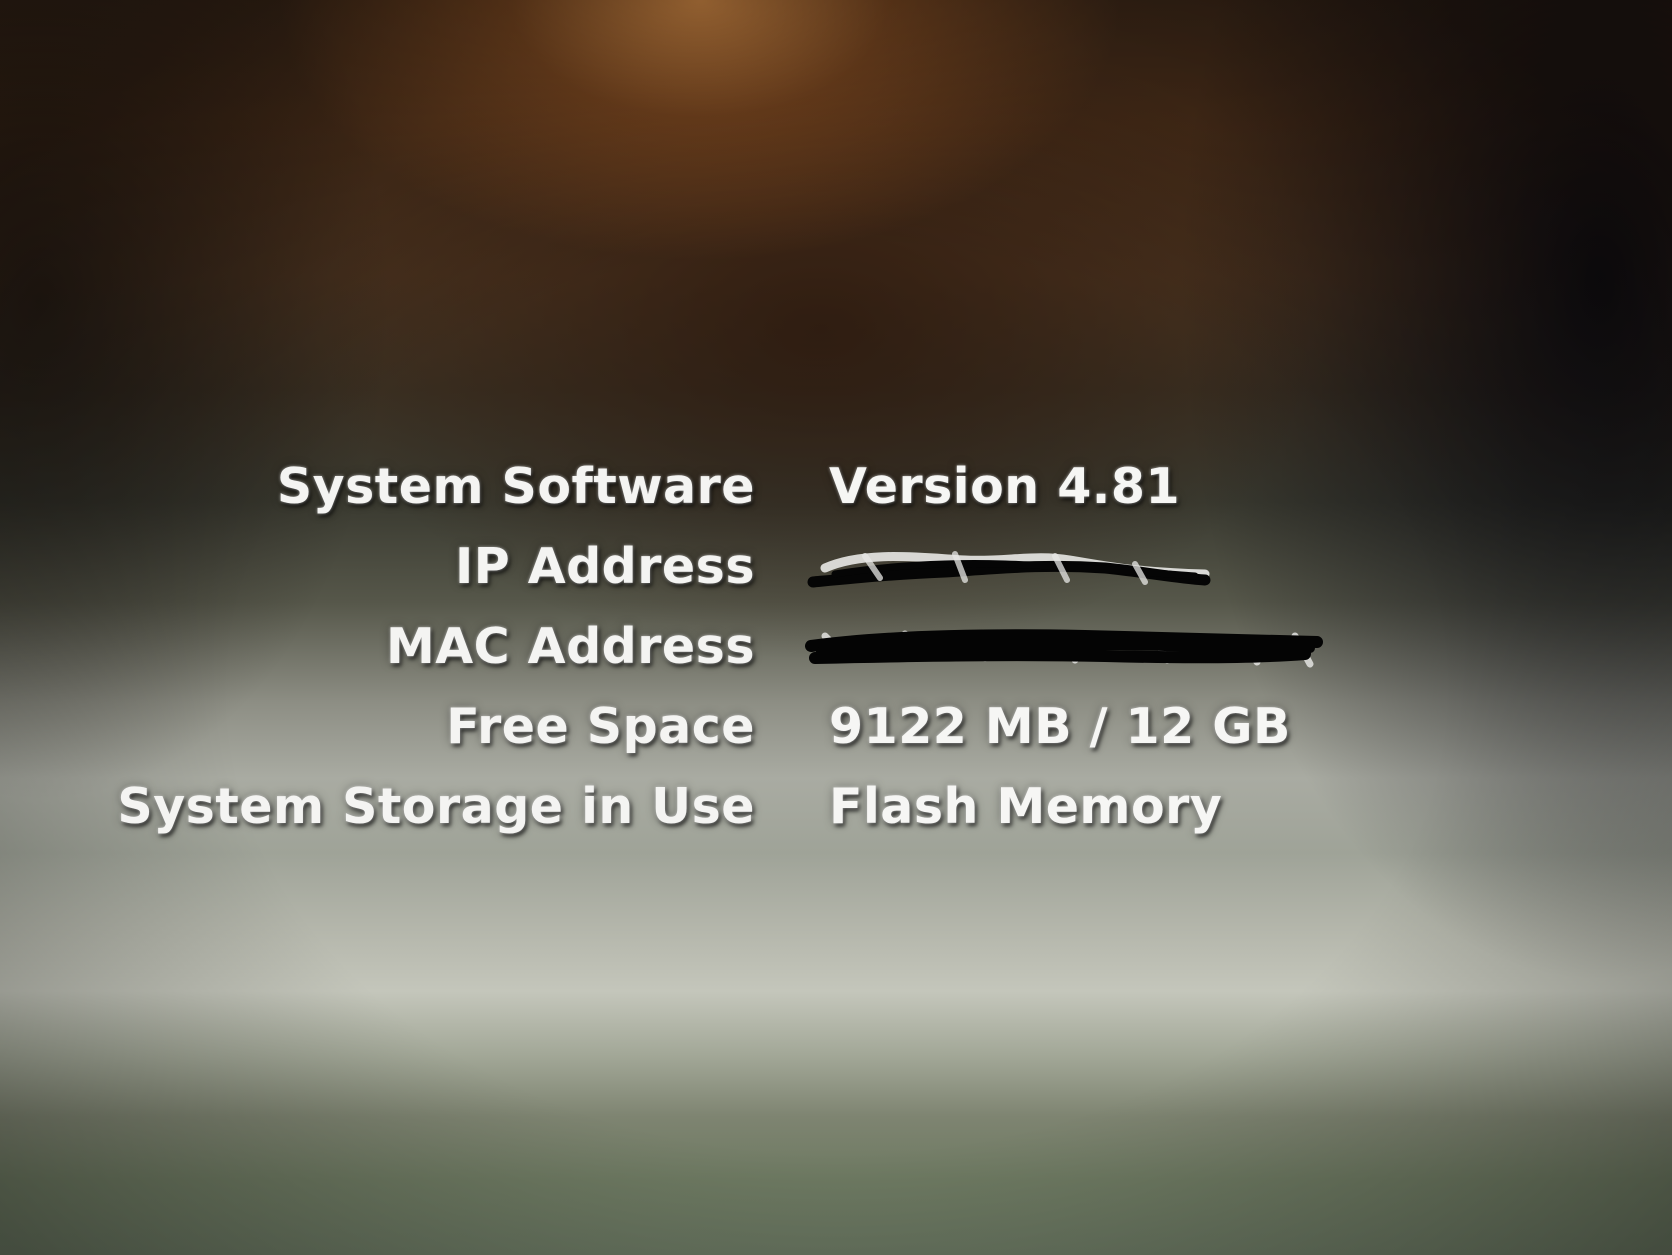 The image size is (1672, 1255). What do you see at coordinates (1060, 726) in the screenshot?
I see `free-space-value: 9122 MB / 12 GB` at bounding box center [1060, 726].